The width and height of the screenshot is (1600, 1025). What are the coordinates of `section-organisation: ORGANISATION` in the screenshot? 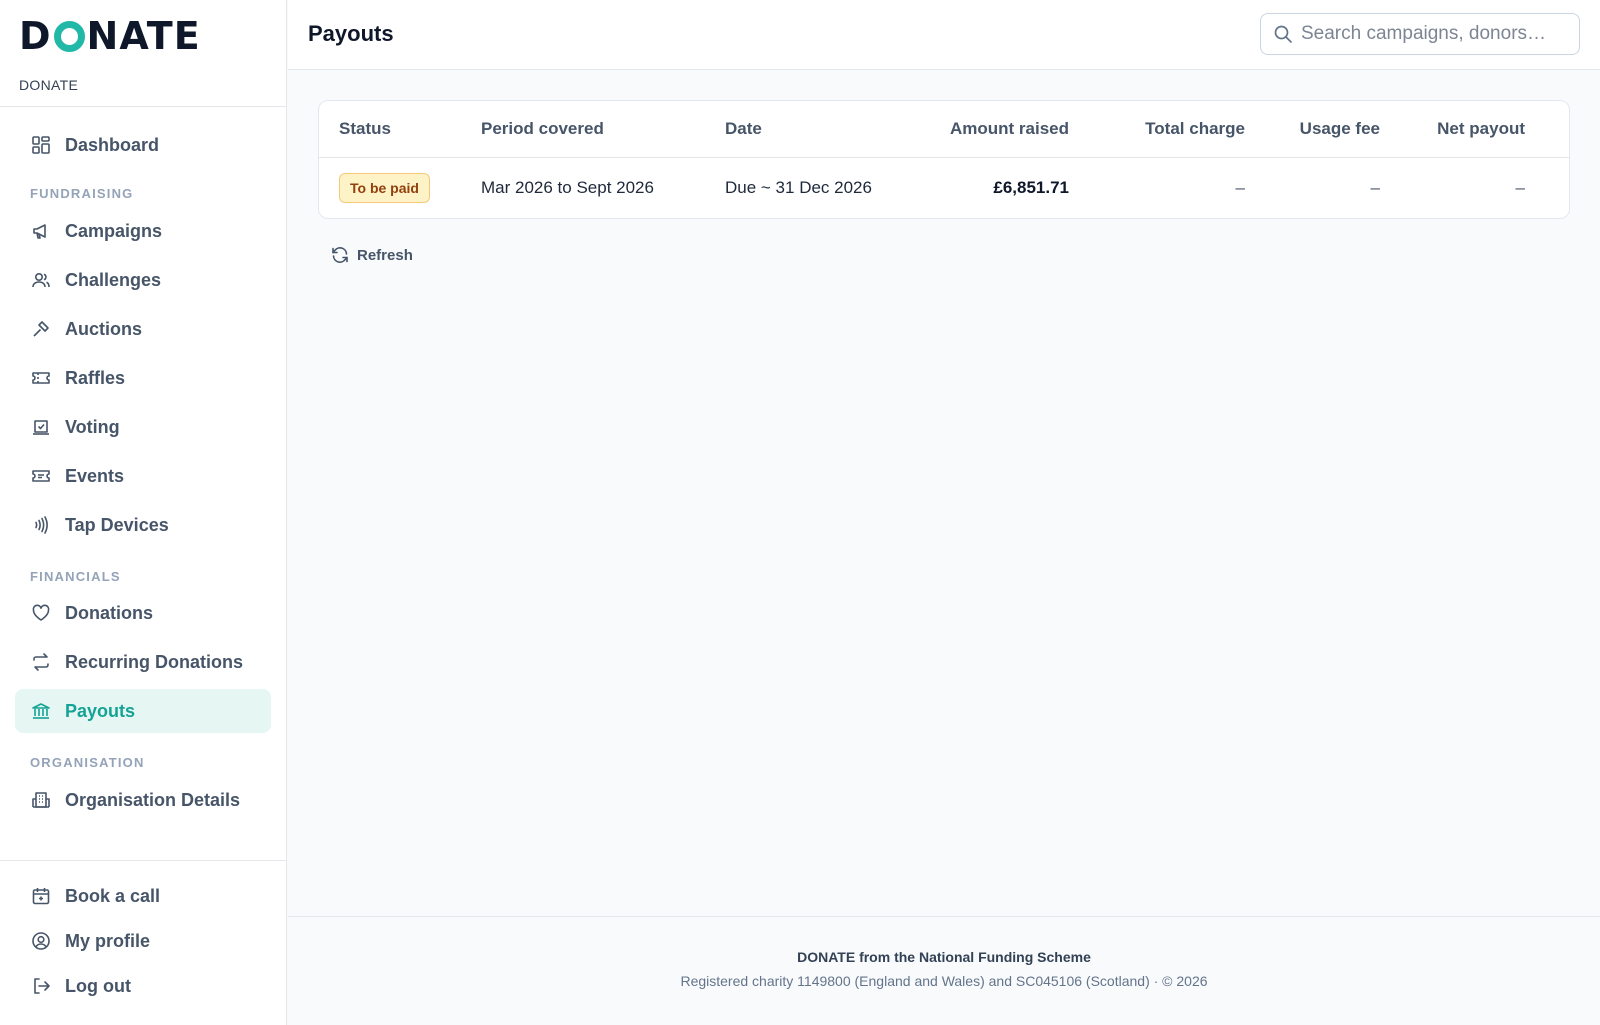 It's located at (87, 762).